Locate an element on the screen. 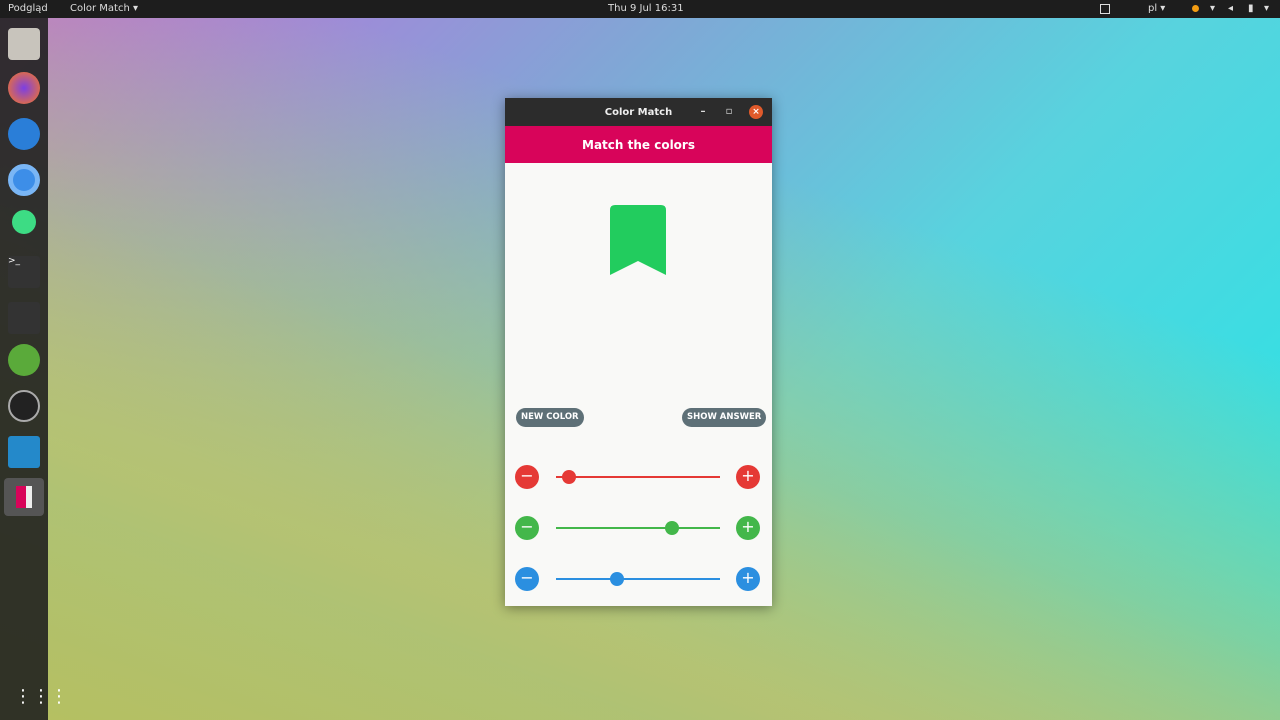 Image resolution: width=1280 pixels, height=720 pixels. clock: Thu 9 Jul 16:31 is located at coordinates (646, 8).